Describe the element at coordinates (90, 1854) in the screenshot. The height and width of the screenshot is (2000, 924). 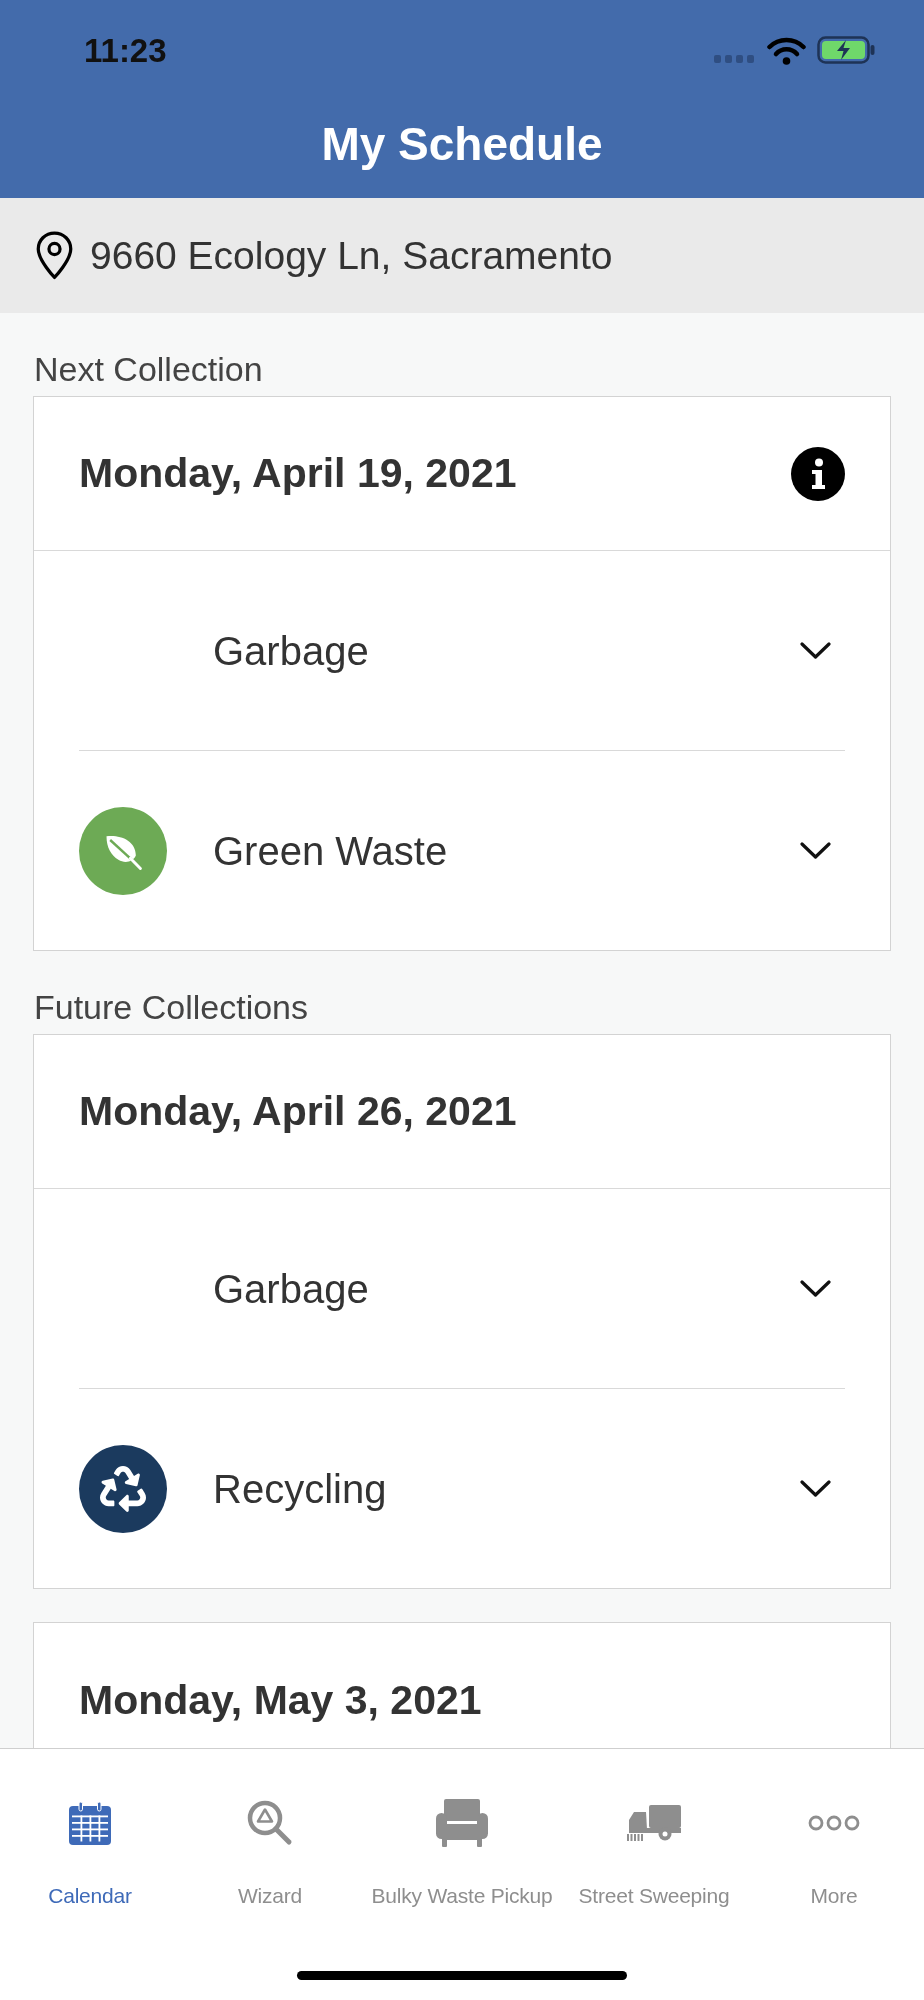
I see `tab-item: Calendar` at that location.